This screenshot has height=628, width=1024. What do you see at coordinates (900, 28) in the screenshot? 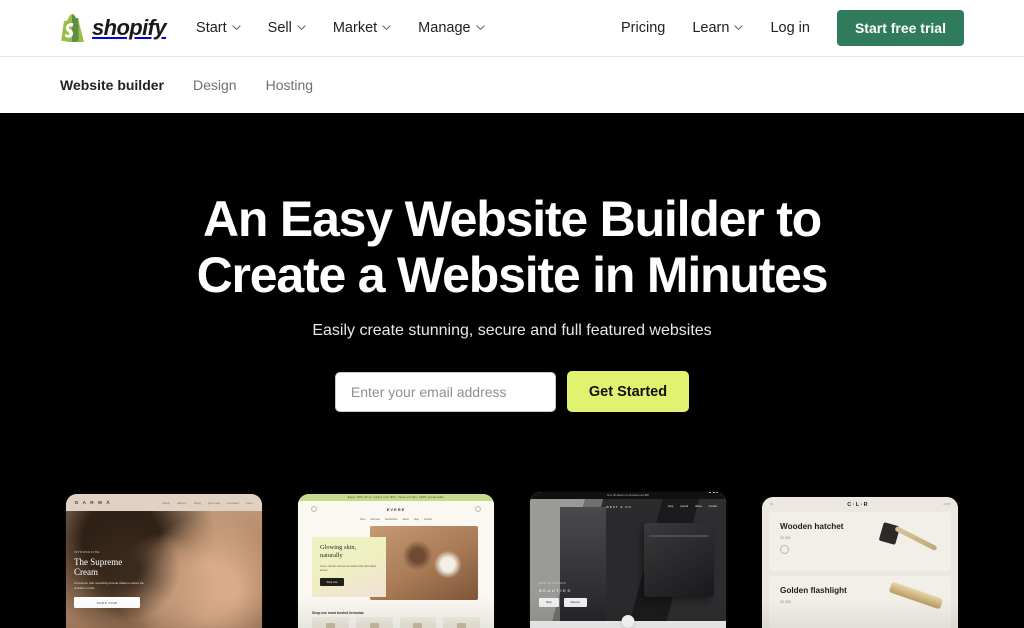
I see `start-free-trial-button: Start free trial` at bounding box center [900, 28].